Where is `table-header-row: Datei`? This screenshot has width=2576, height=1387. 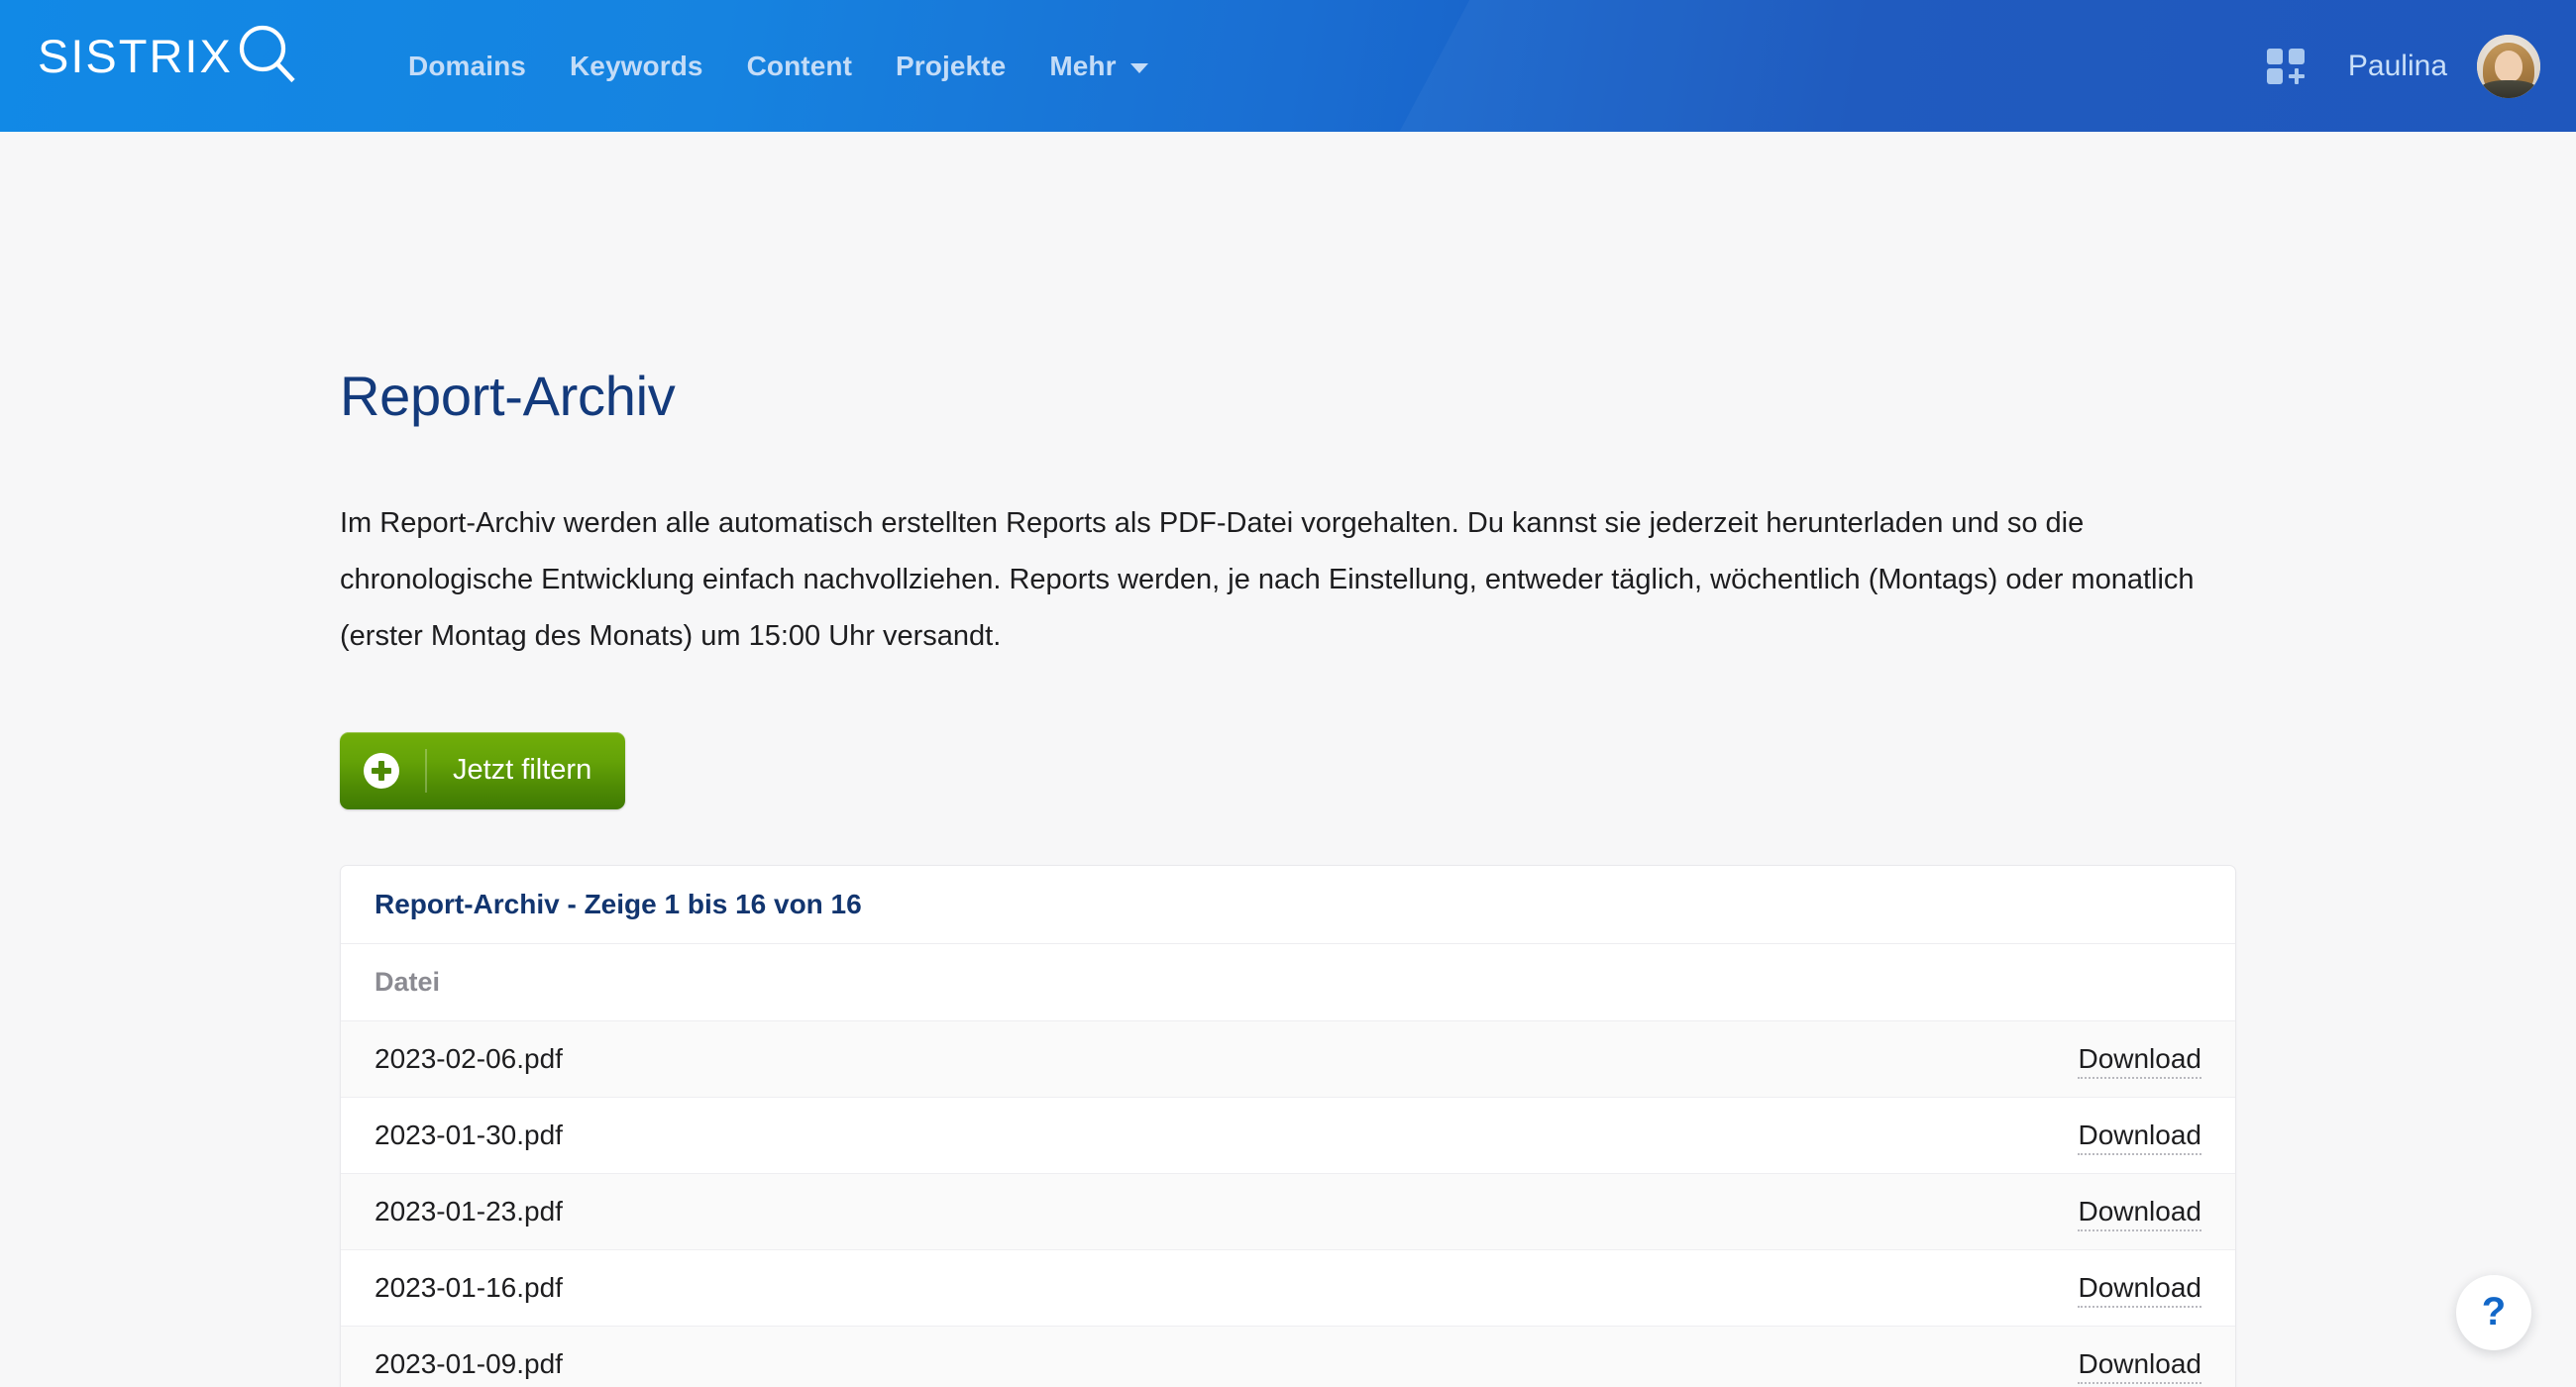
table-header-row: Datei is located at coordinates (1288, 982).